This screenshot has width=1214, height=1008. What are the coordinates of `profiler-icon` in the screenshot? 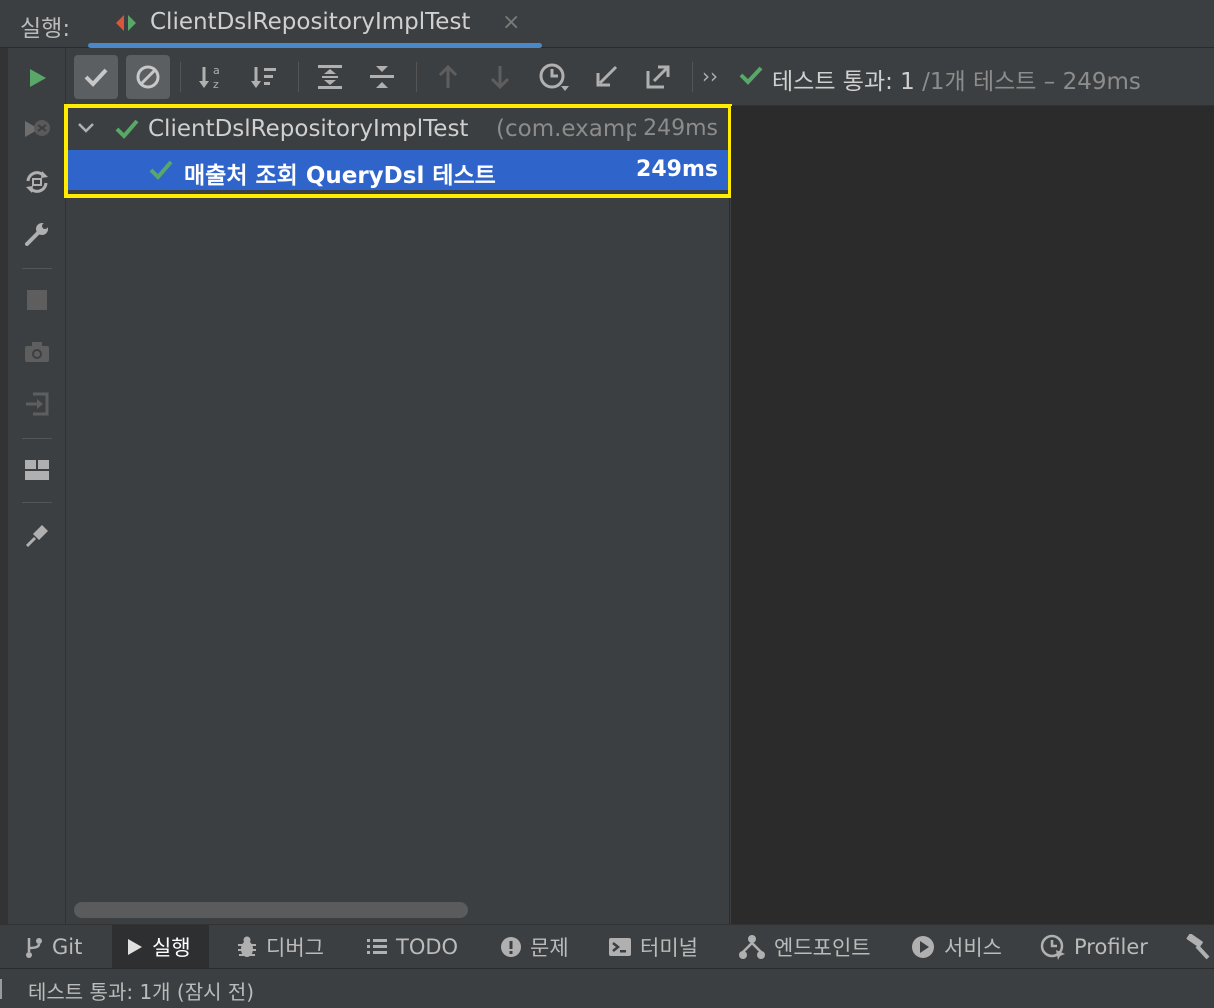 It's located at (1052, 947).